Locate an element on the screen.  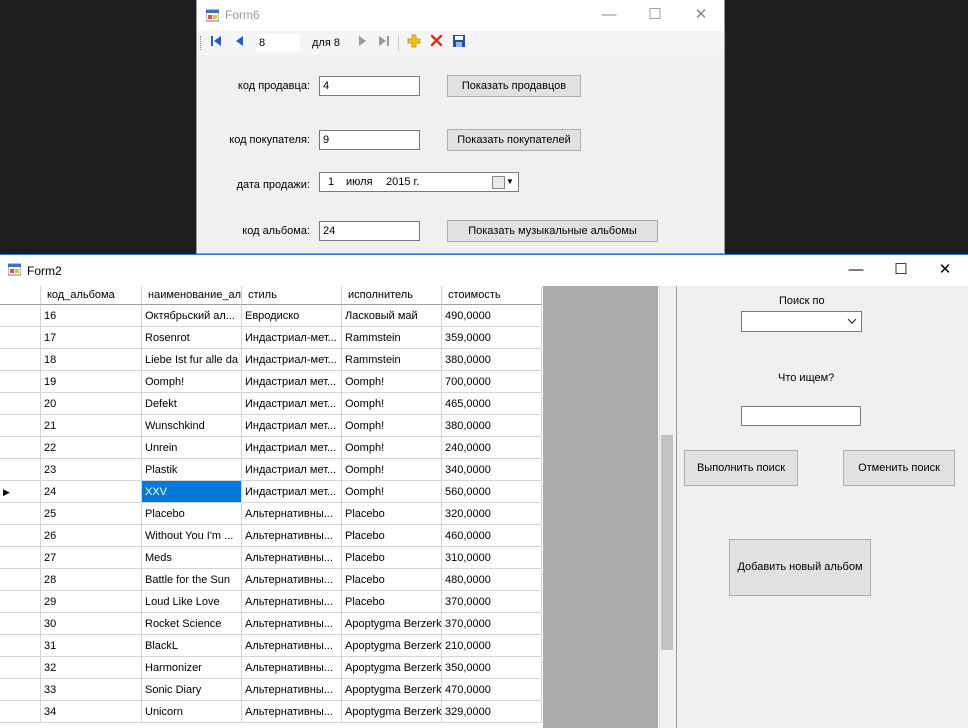
table-cell: 27 is located at coordinates (91, 558).